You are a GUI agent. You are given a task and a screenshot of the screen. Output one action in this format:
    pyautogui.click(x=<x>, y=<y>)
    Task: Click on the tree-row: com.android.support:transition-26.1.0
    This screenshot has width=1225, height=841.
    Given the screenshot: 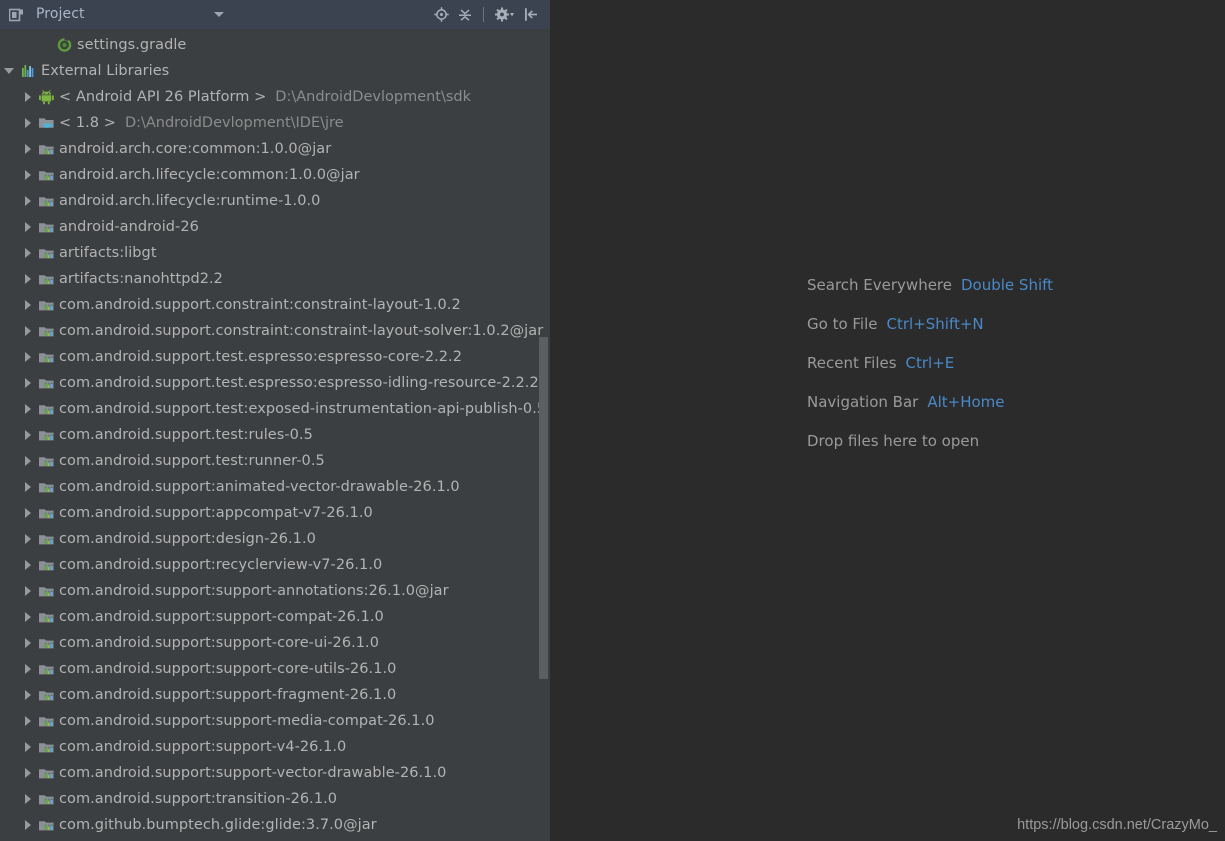 What is the action you would take?
    pyautogui.click(x=275, y=799)
    